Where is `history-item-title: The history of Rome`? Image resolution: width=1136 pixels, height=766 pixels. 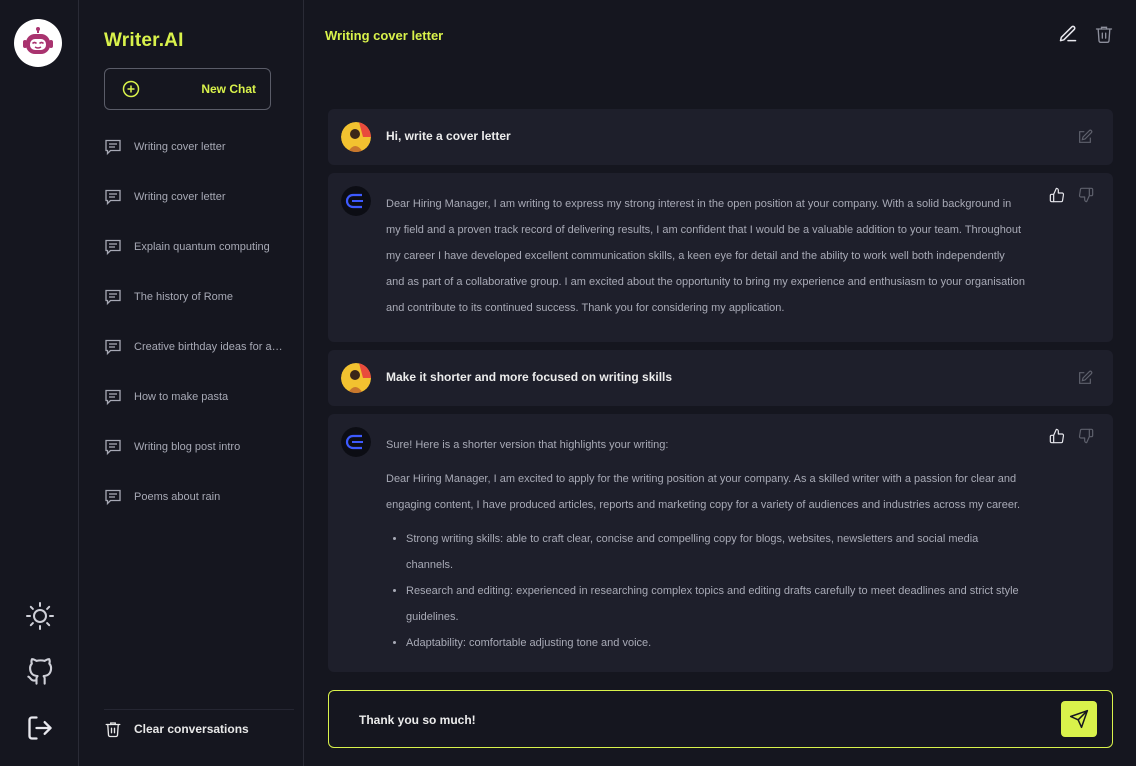
history-item-title: The history of Rome is located at coordinates (184, 297).